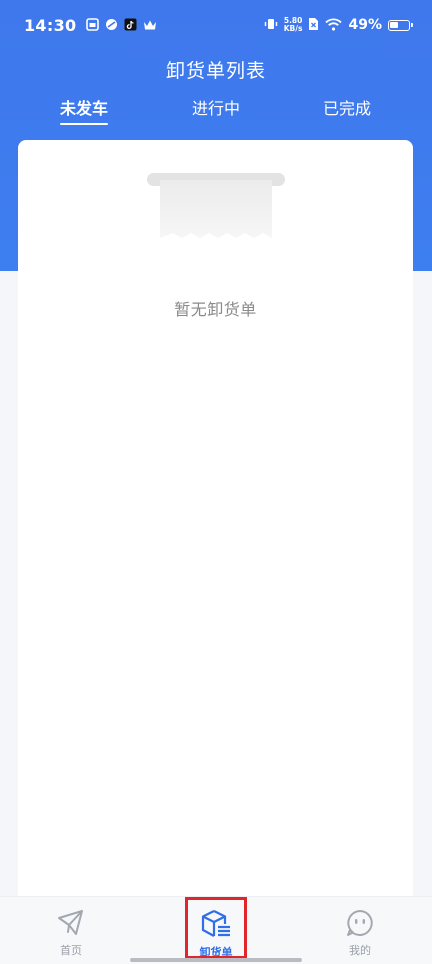 Image resolution: width=432 pixels, height=964 pixels. What do you see at coordinates (394, 24) in the screenshot?
I see `battery-level-fill` at bounding box center [394, 24].